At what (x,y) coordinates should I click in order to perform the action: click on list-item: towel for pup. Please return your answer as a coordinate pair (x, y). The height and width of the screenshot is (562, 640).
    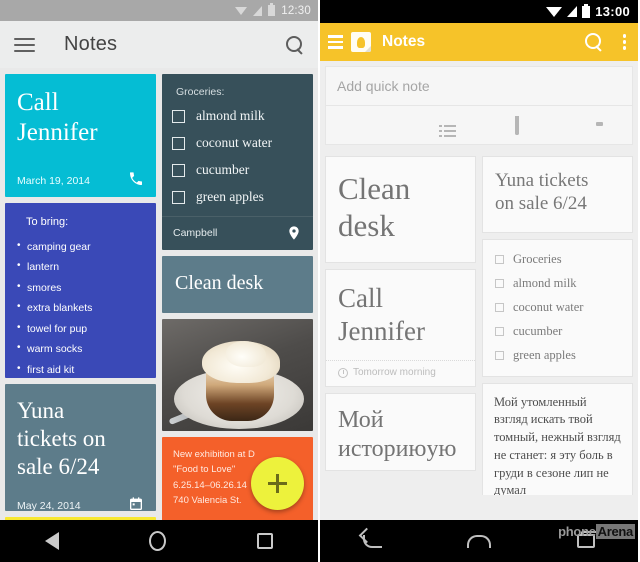
    Looking at the image, I should click on (80, 328).